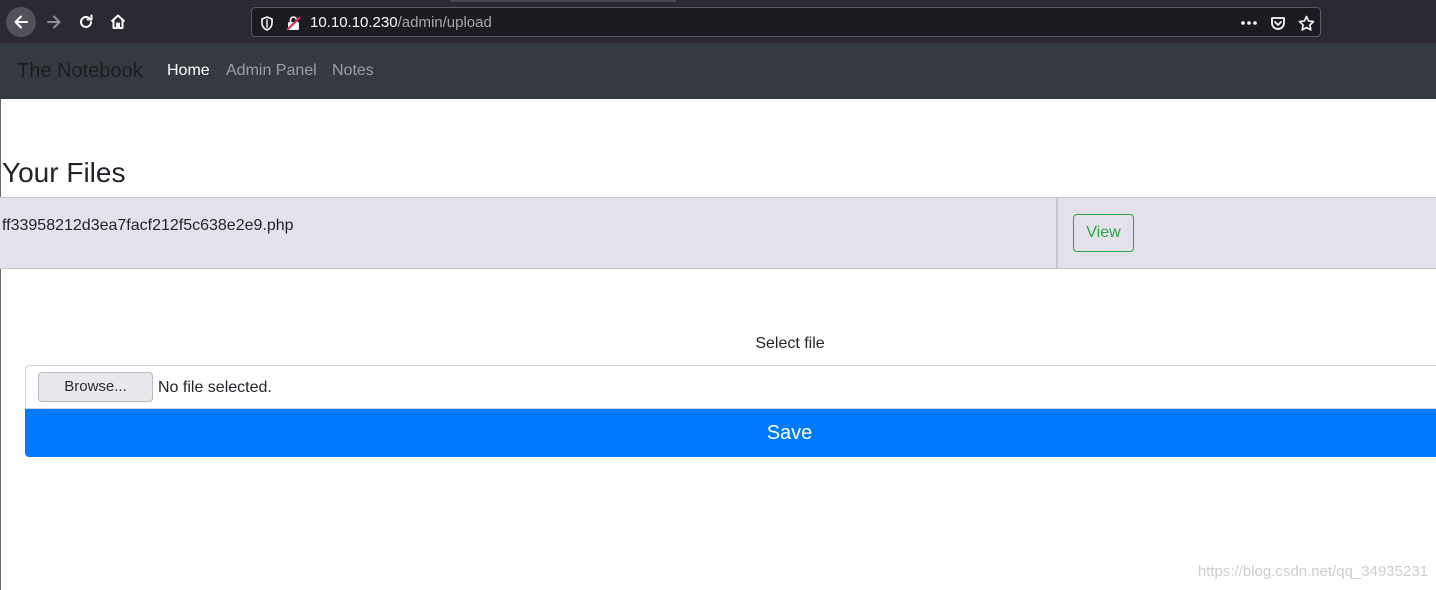 The image size is (1436, 590). What do you see at coordinates (267, 23) in the screenshot?
I see `tracking-shield-icon` at bounding box center [267, 23].